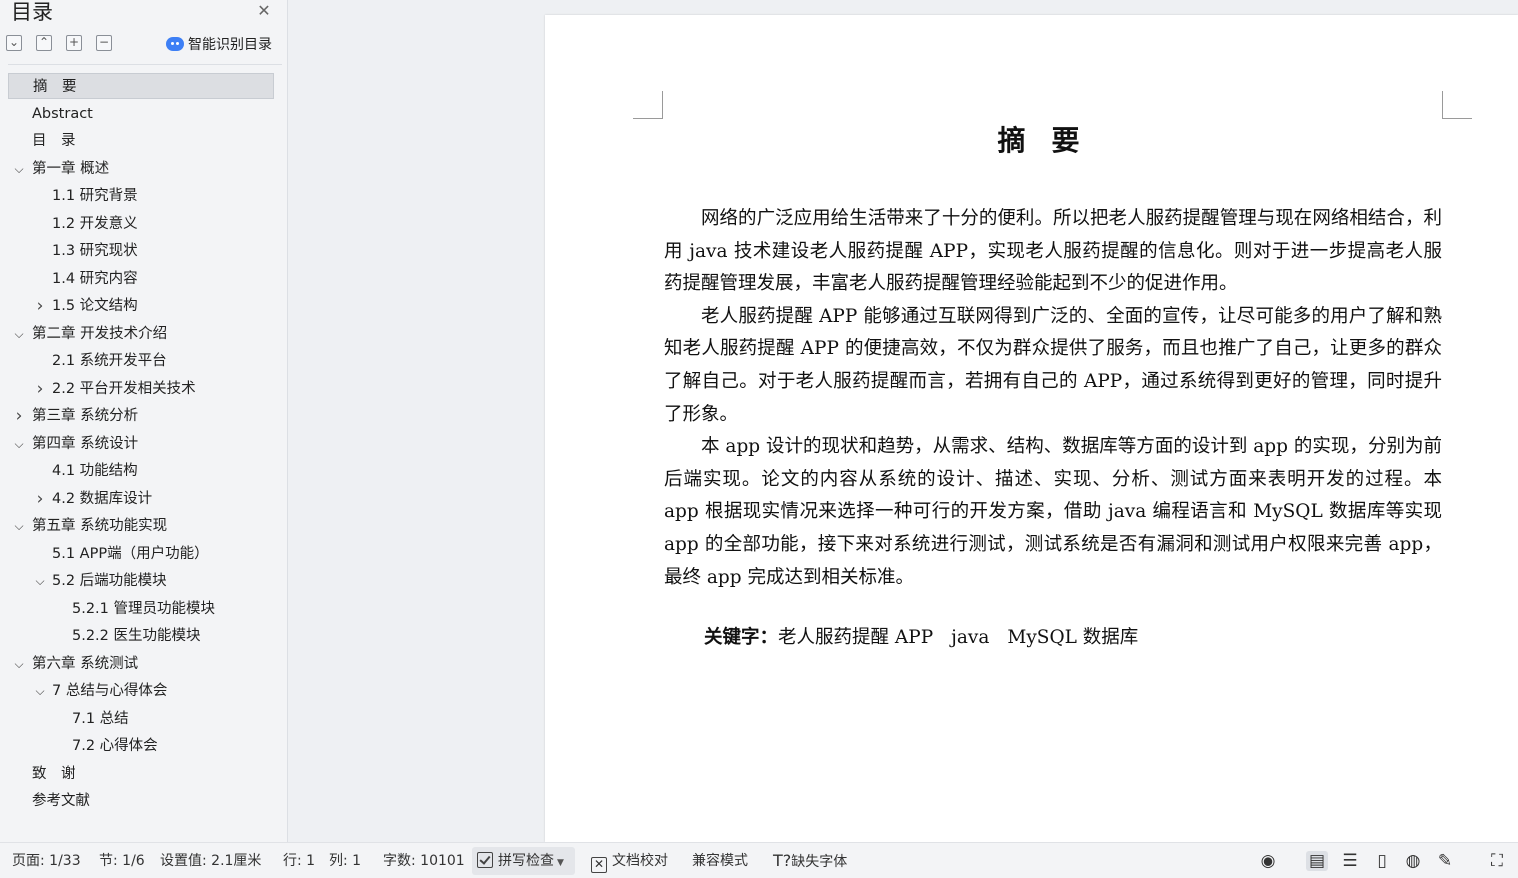 The width and height of the screenshot is (1518, 878). Describe the element at coordinates (141, 719) in the screenshot. I see `toc-item: 7.1 总结` at that location.